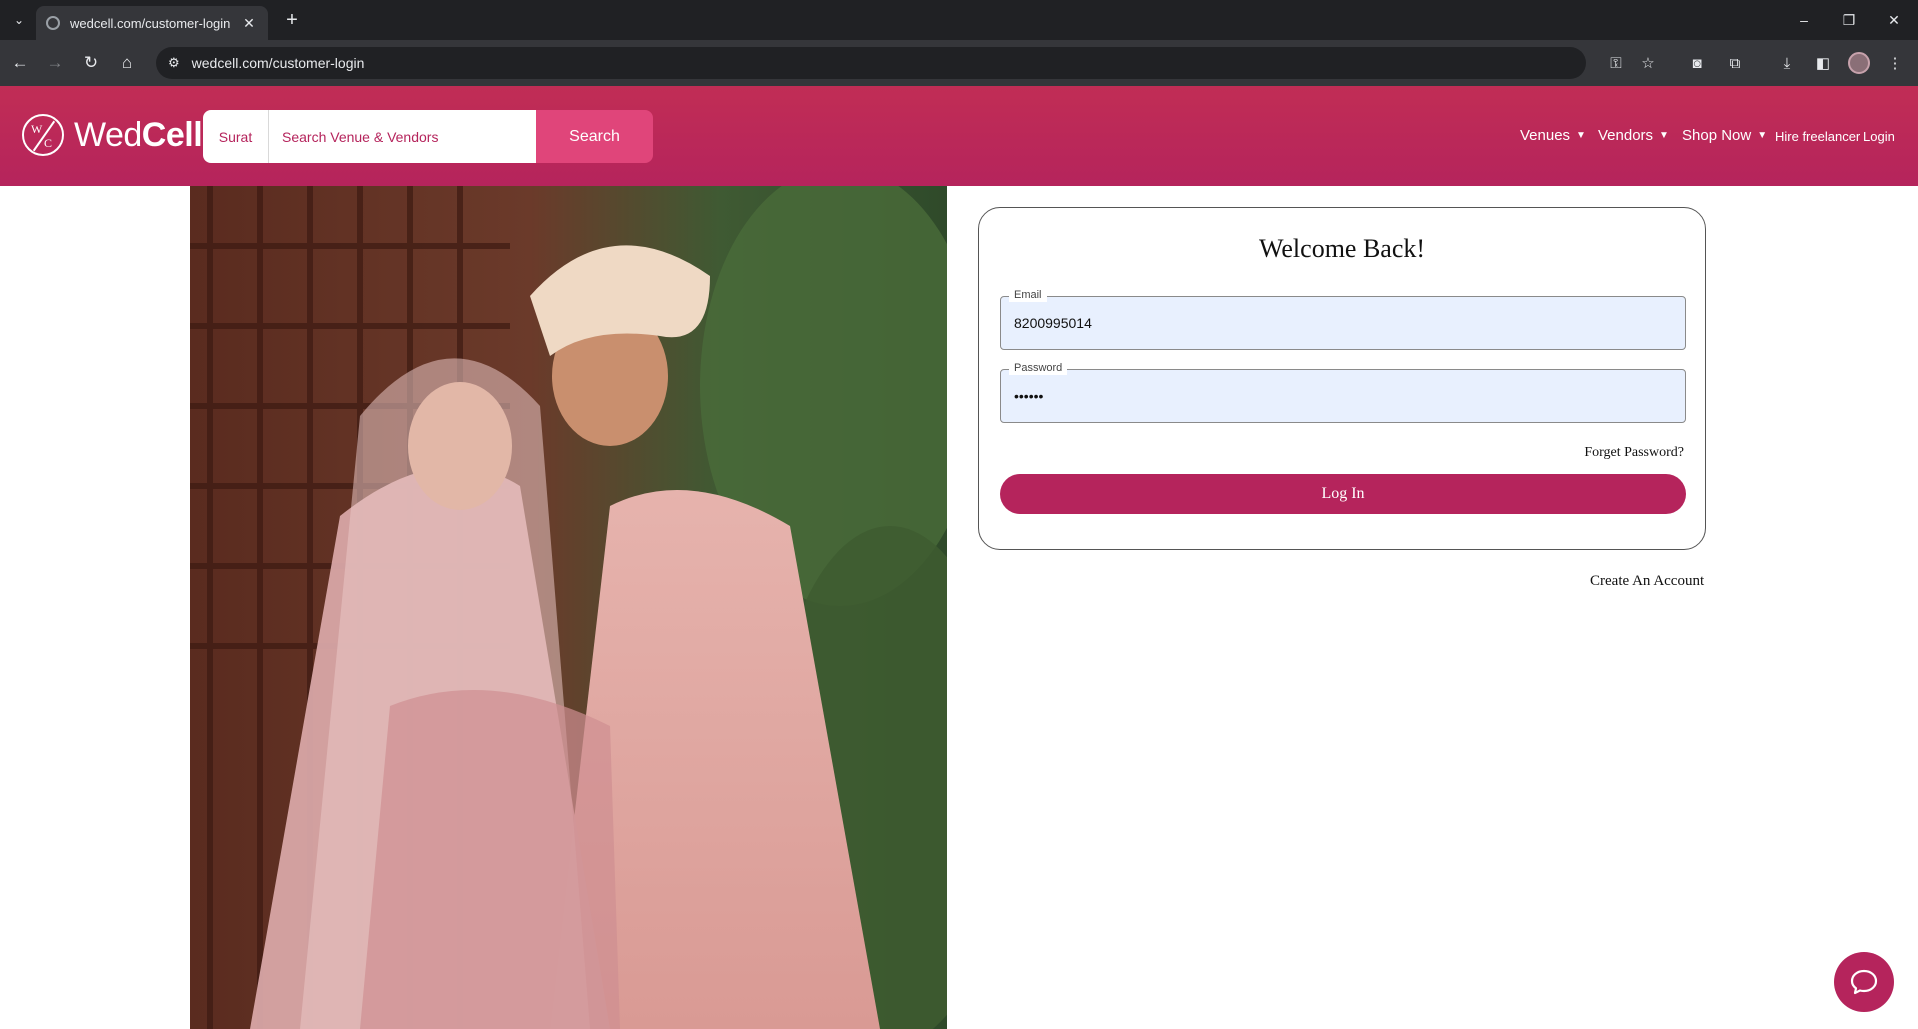  I want to click on create-account-link: Create An Account, so click(1647, 581).